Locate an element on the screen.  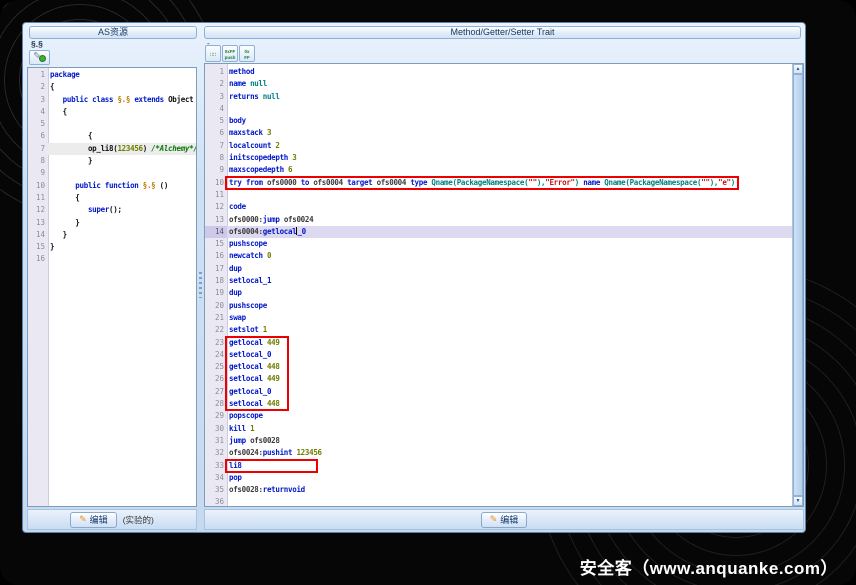
code-line: 19 dup is located at coordinates (504, 293).